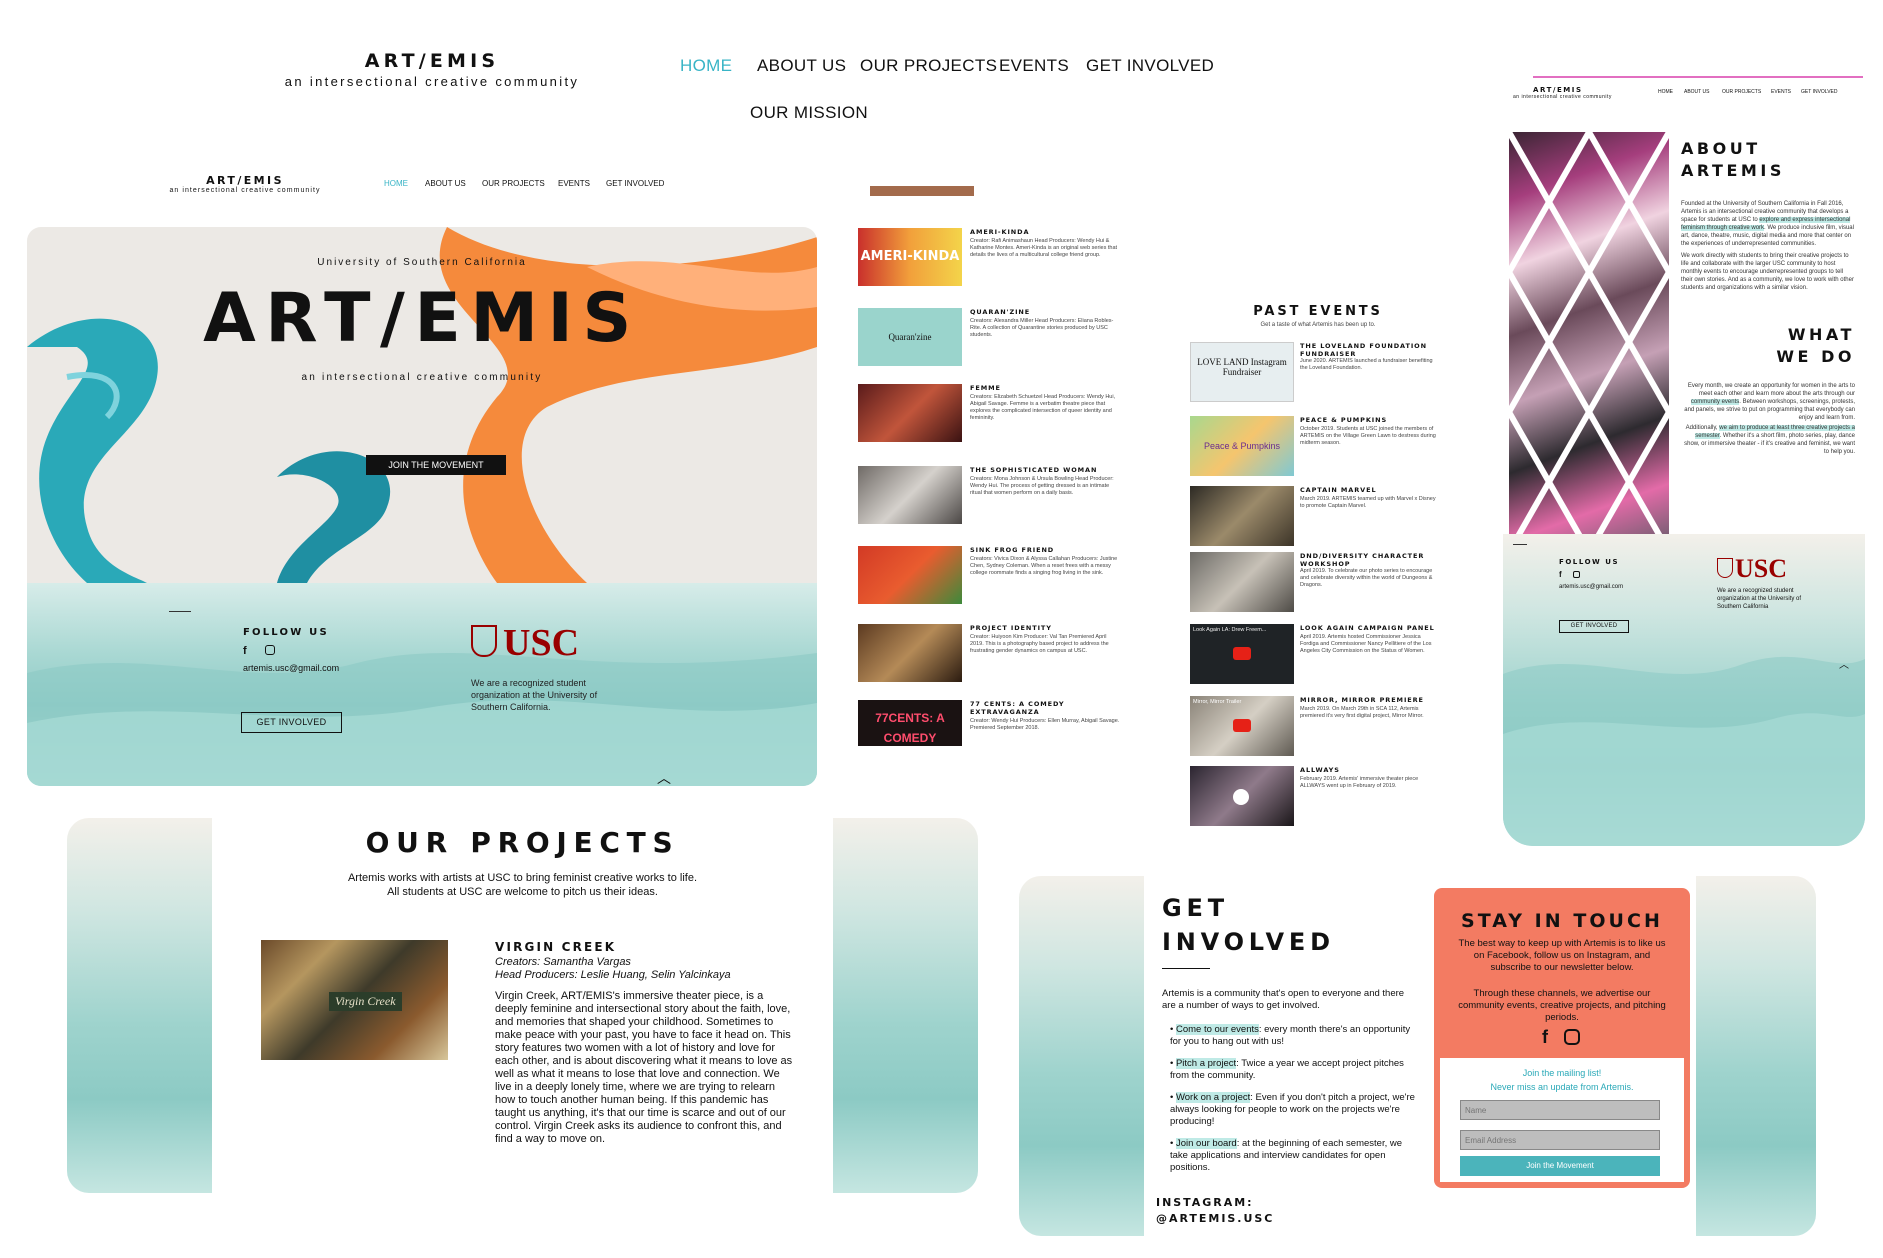 Image resolution: width=1883 pixels, height=1258 pixels. I want to click on project-thumb, so click(910, 653).